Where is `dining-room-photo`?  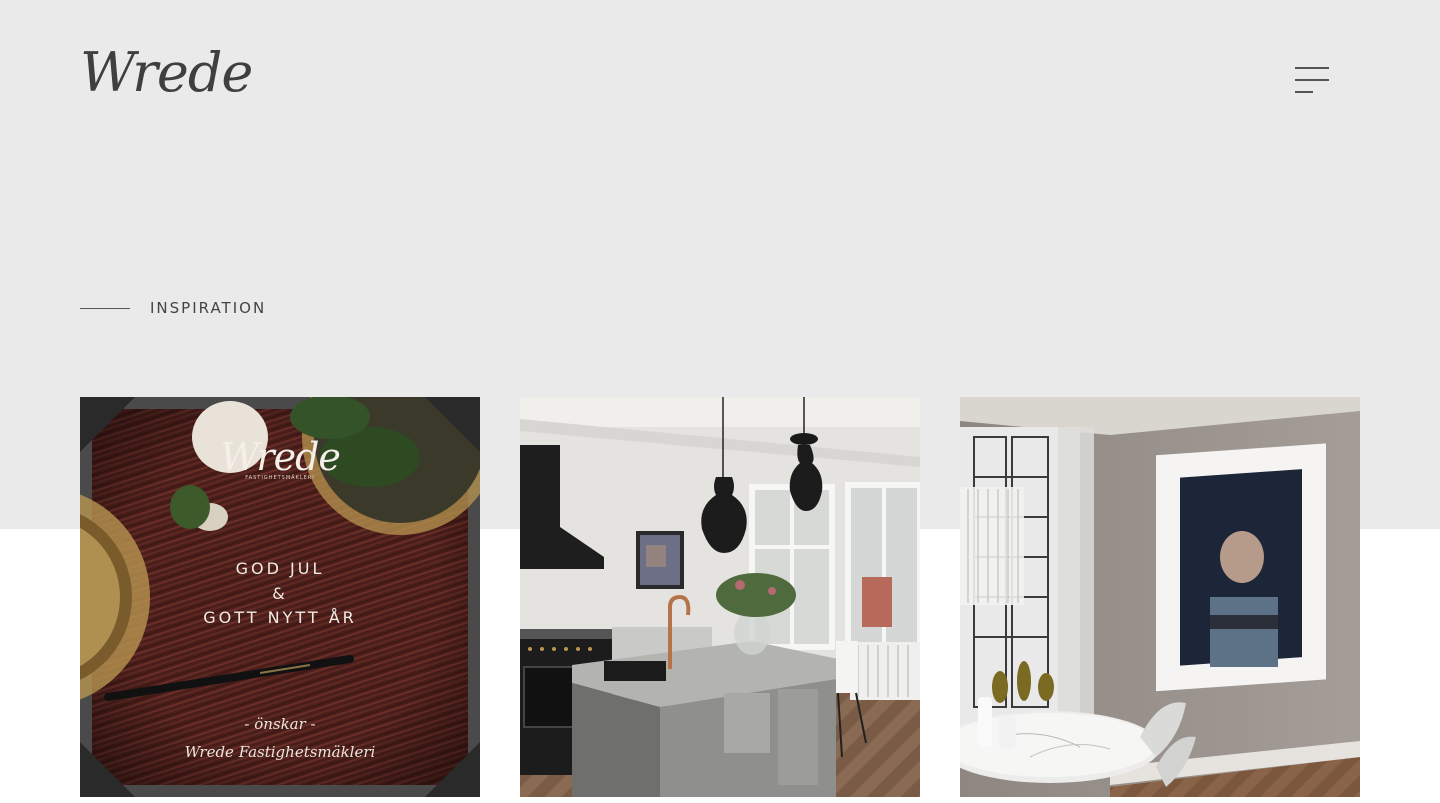
dining-room-photo is located at coordinates (1160, 597).